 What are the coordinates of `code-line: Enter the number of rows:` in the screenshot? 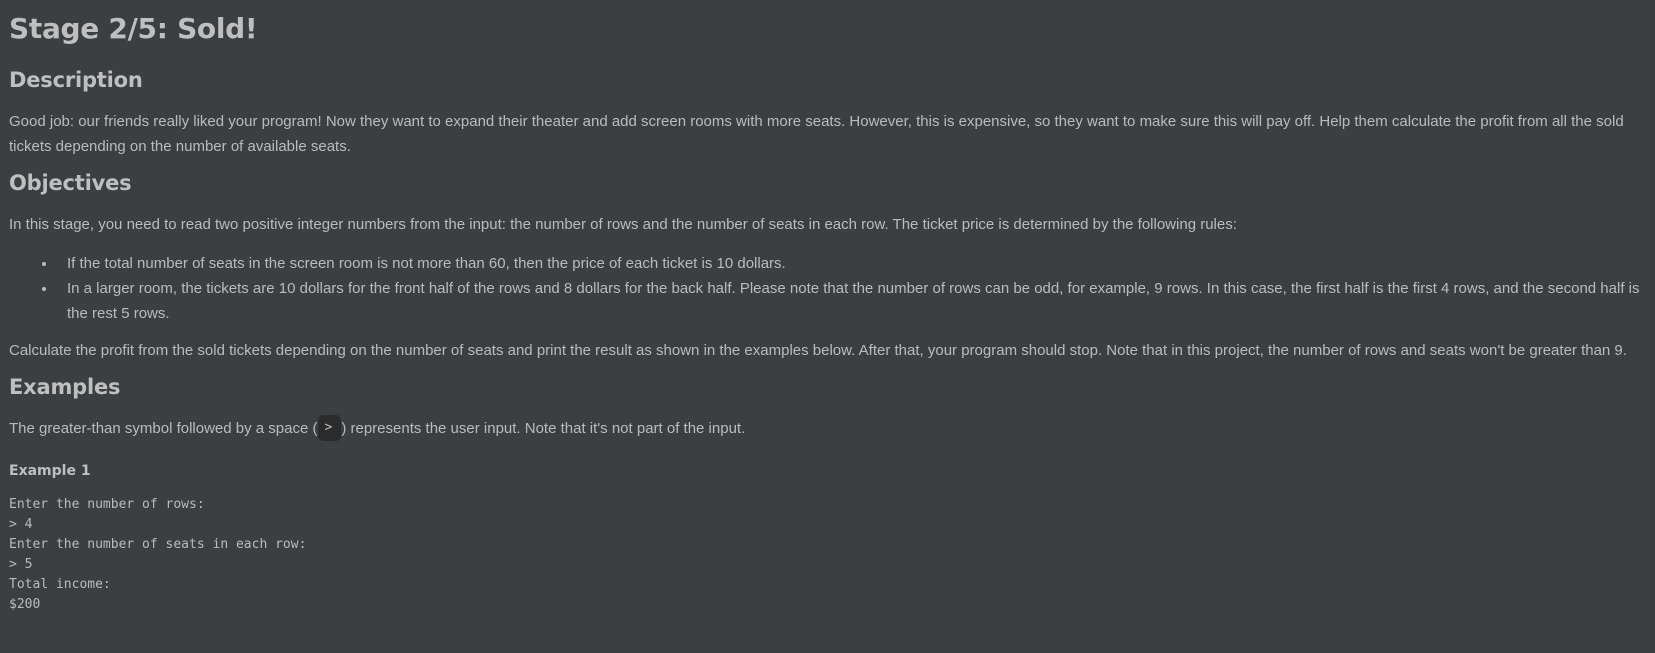 It's located at (107, 505).